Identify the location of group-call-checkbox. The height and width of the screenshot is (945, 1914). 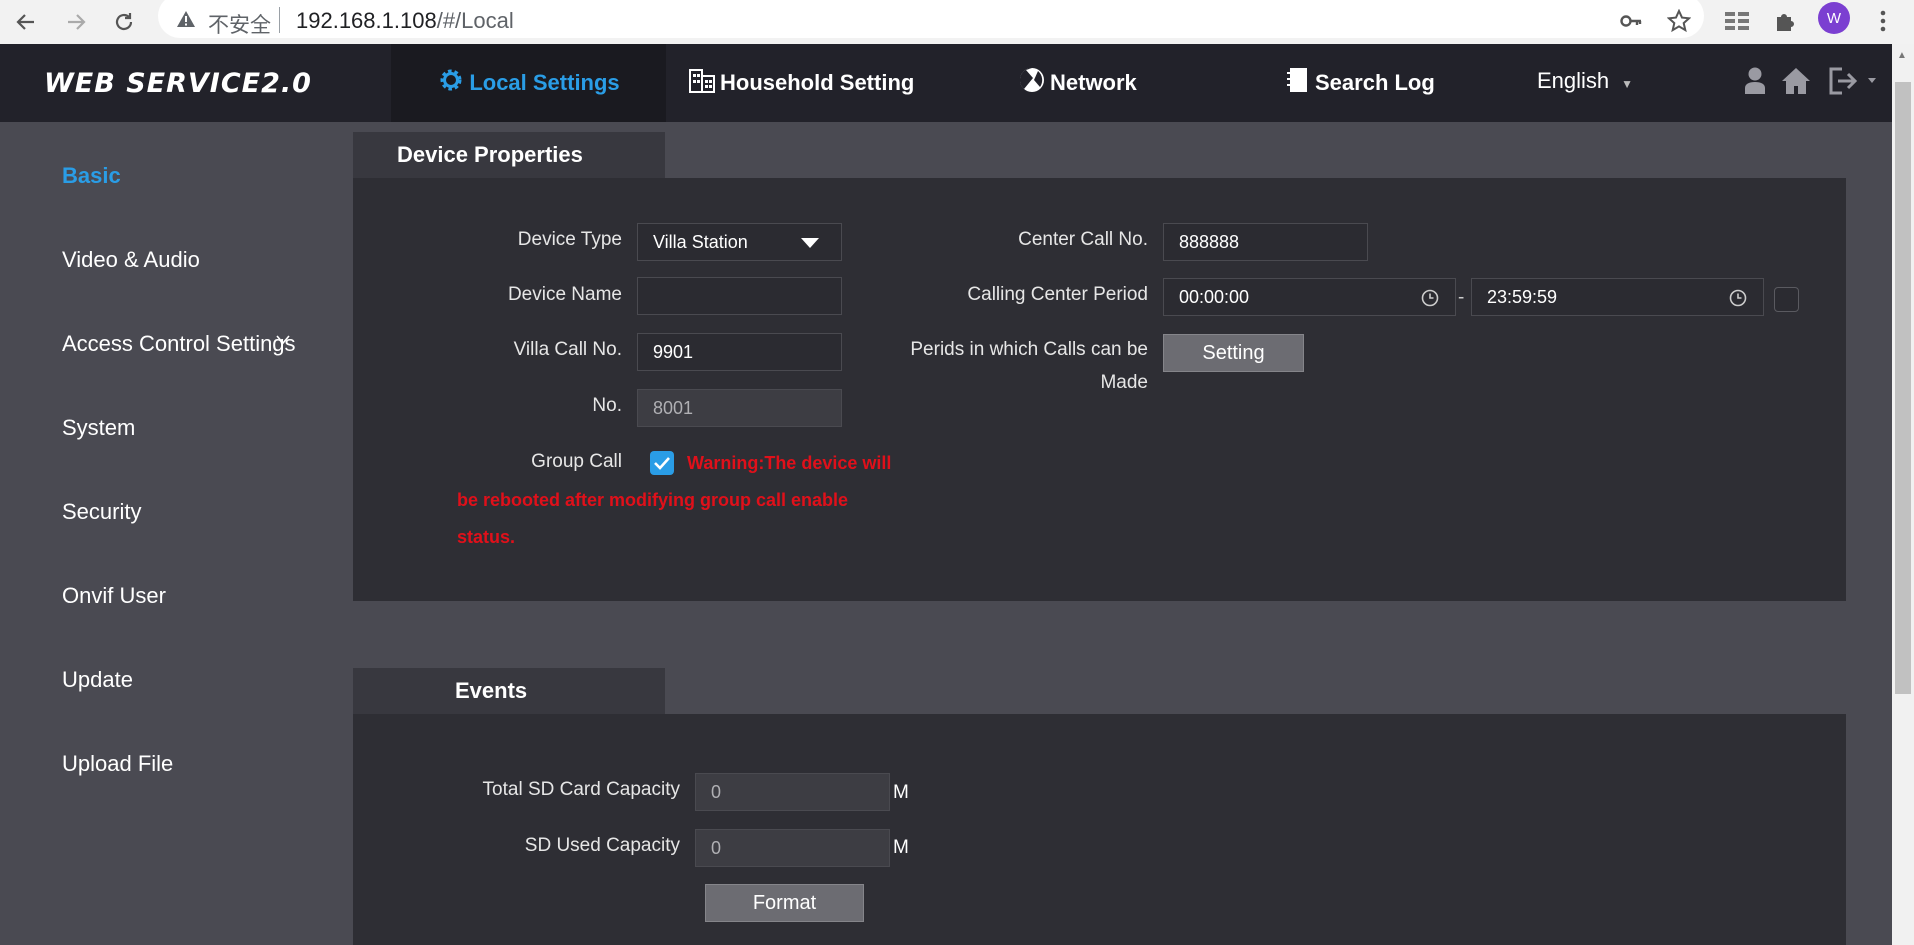
(662, 463).